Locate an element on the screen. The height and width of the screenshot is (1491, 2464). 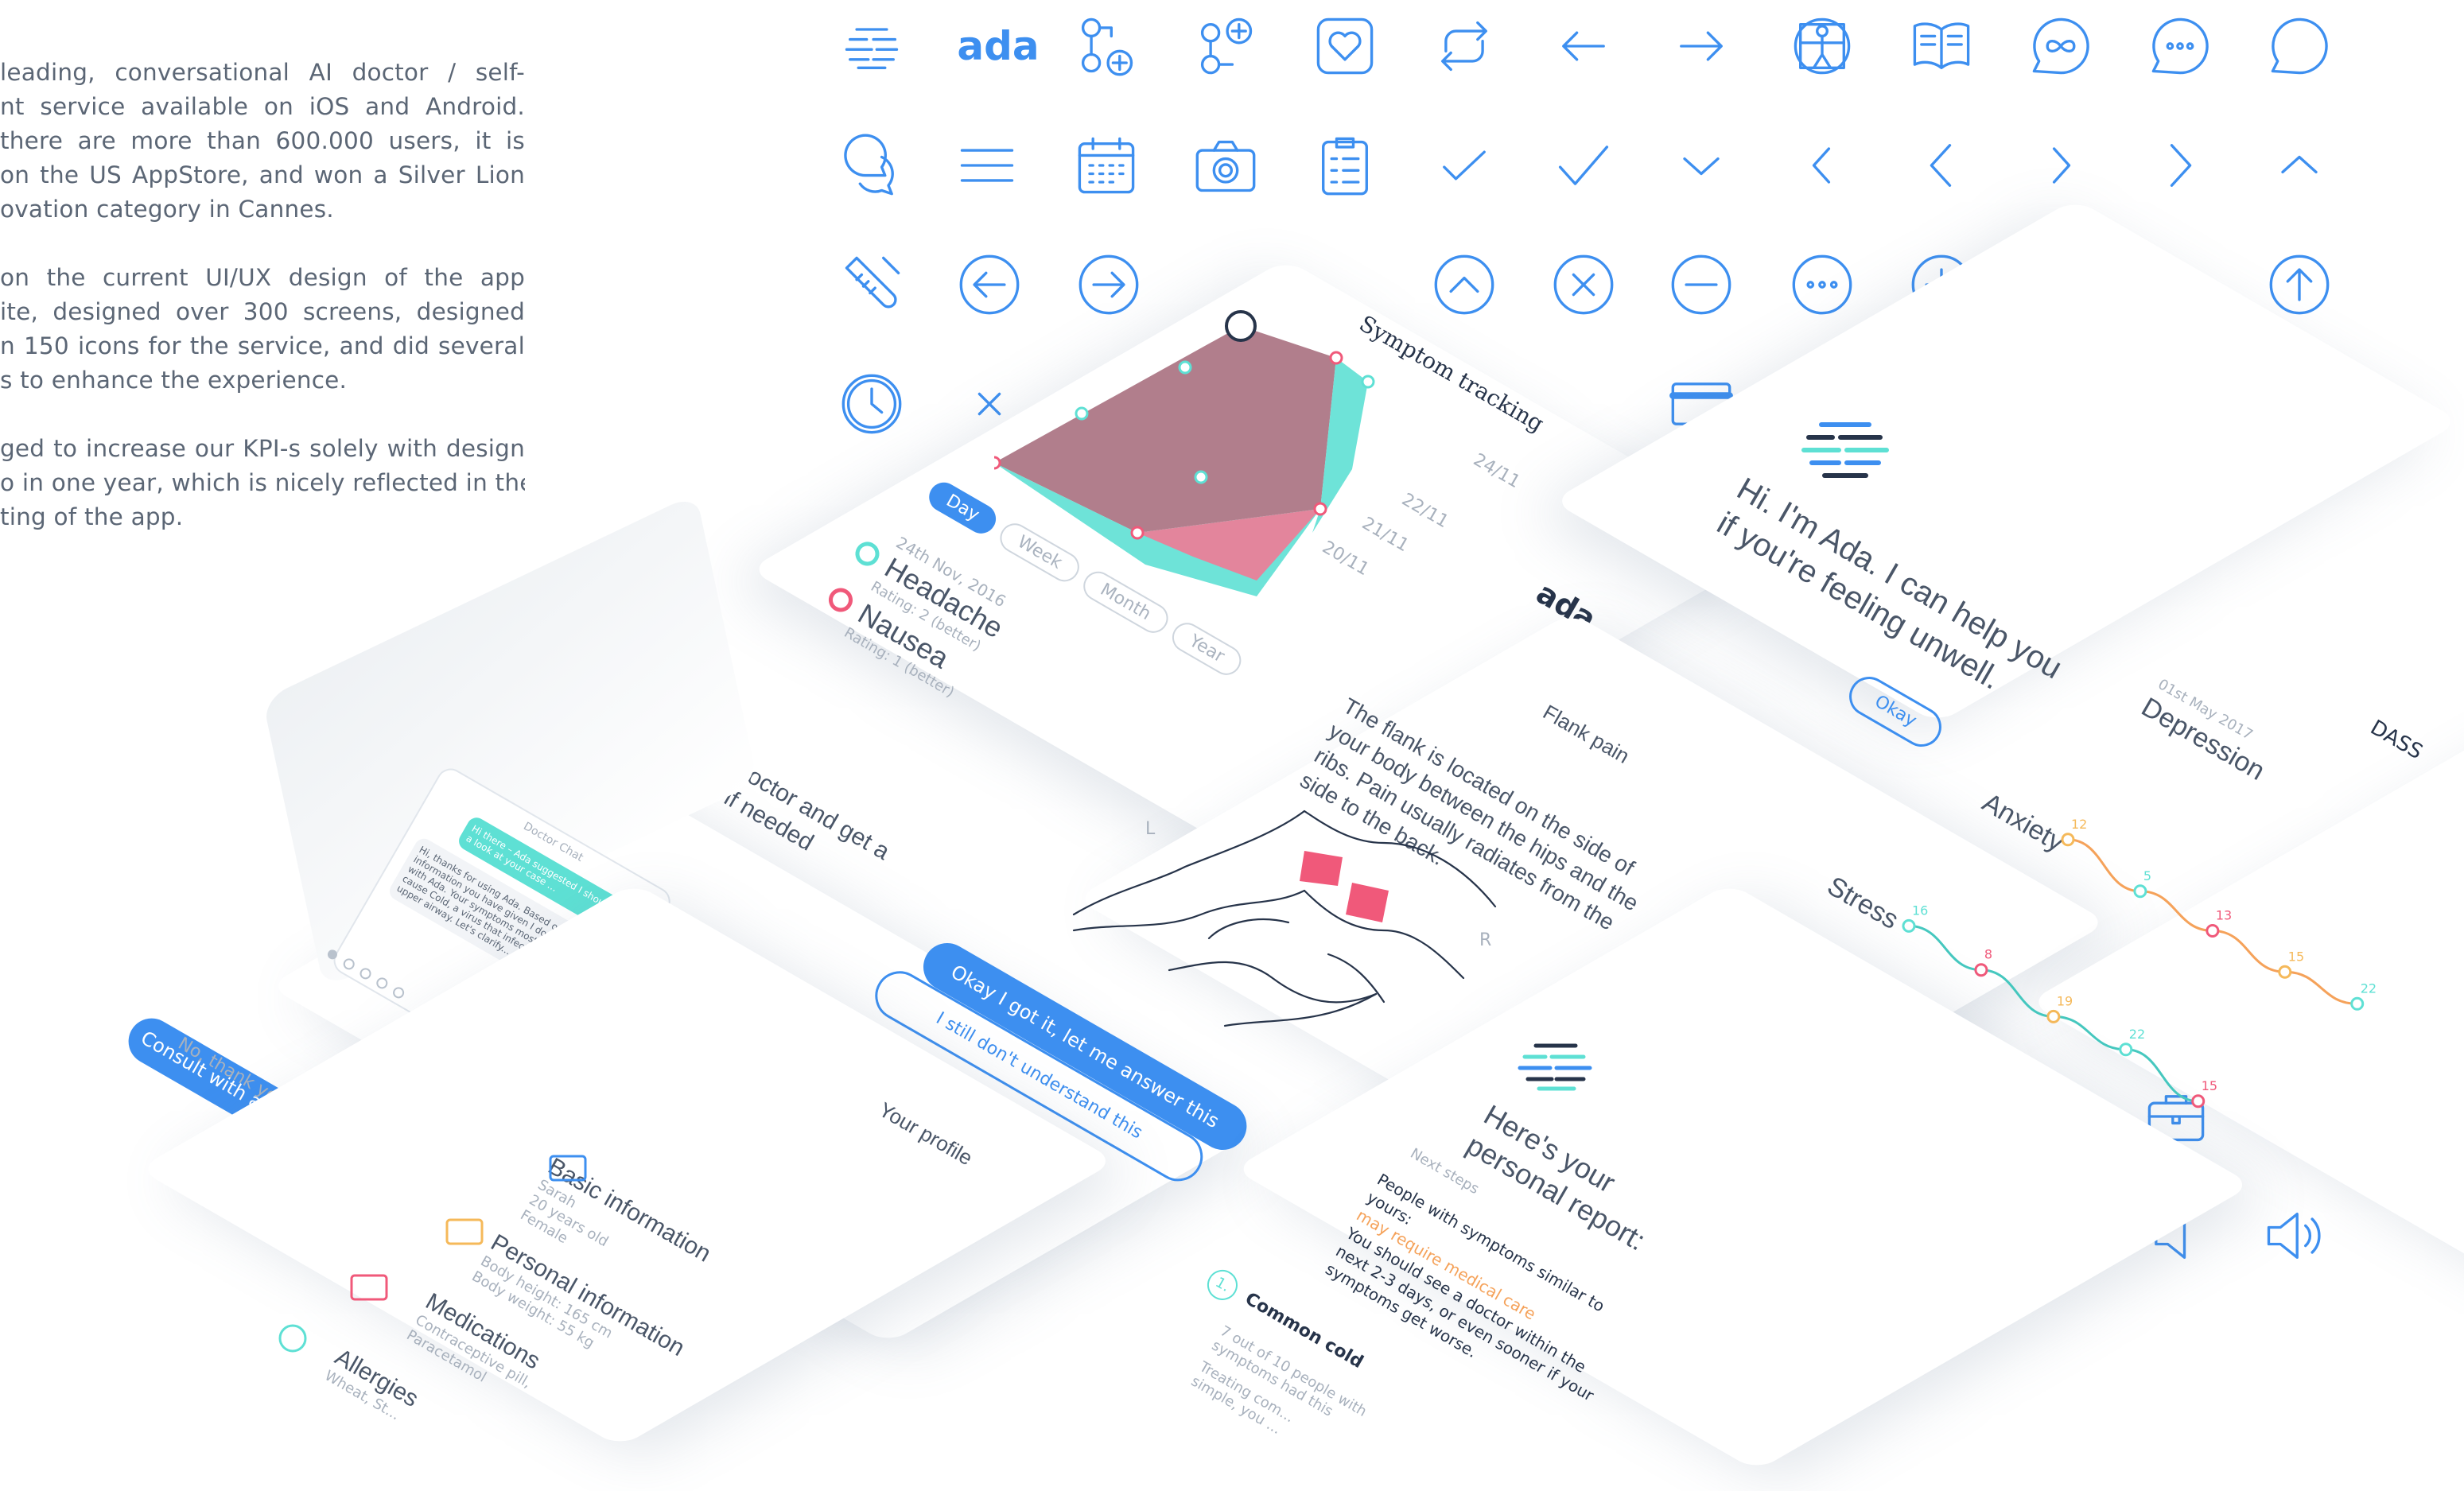
user-add-flow-icon is located at coordinates (1106, 46).